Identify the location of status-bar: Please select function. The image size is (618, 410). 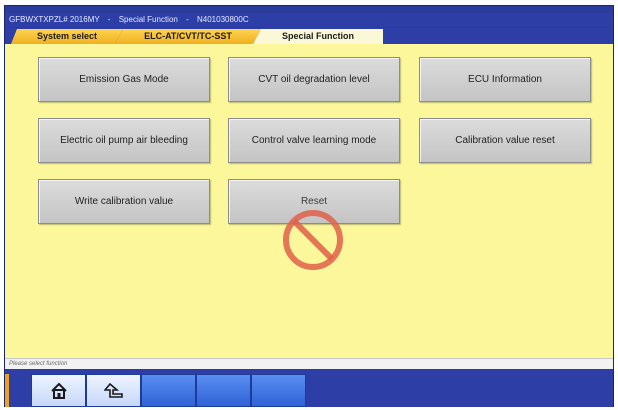
(309, 363).